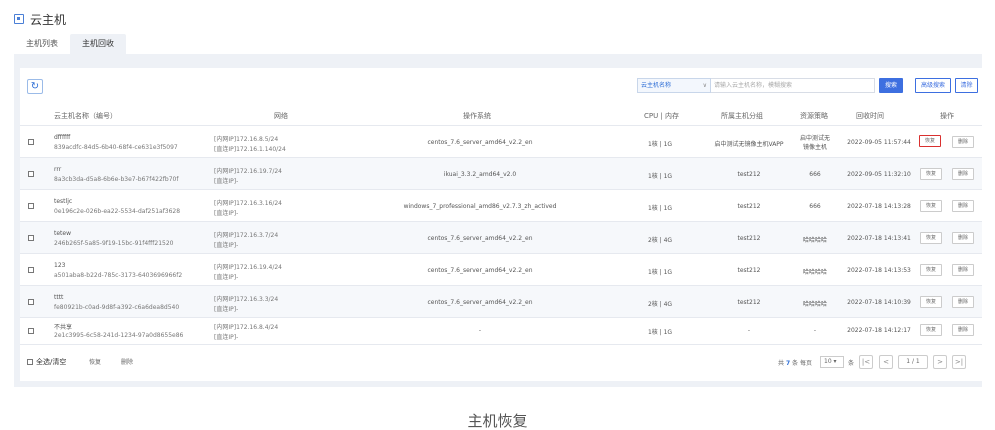 The image size is (995, 430). What do you see at coordinates (832, 362) in the screenshot?
I see `page-size-select: 10 ▾` at bounding box center [832, 362].